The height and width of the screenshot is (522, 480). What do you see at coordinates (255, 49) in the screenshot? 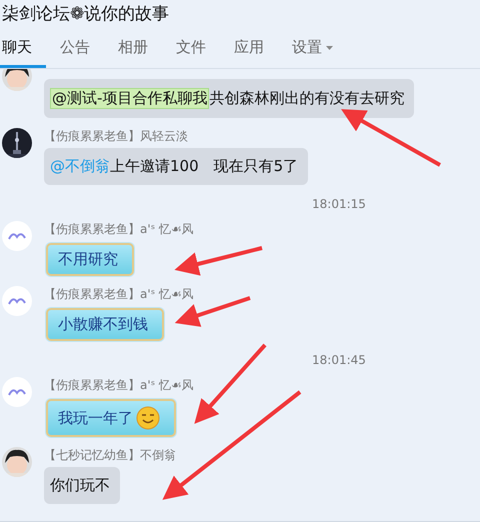
I see `tab: 应用` at bounding box center [255, 49].